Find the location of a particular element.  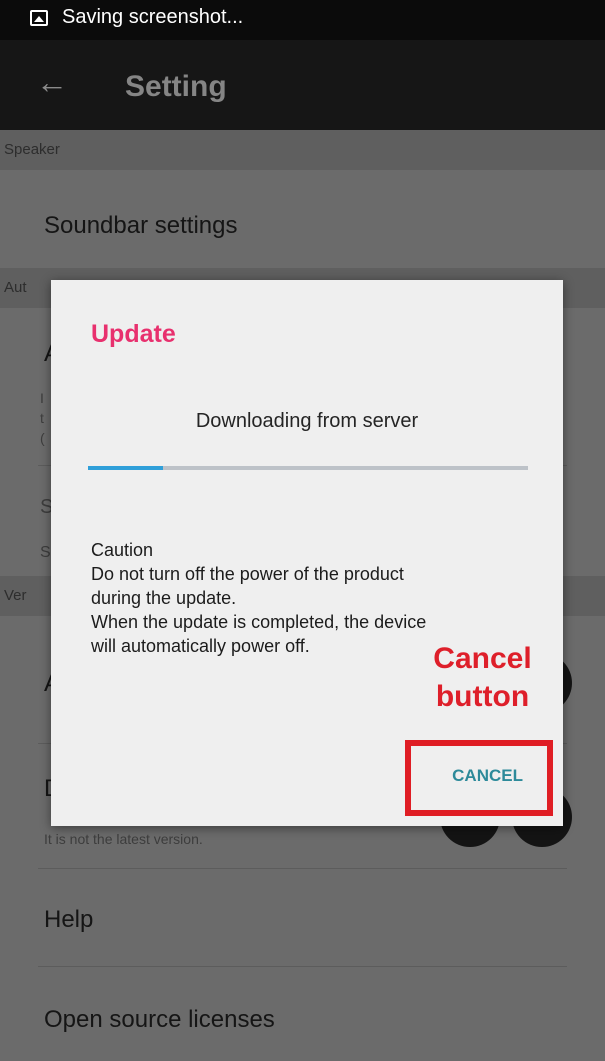

progress-fill is located at coordinates (125, 468).